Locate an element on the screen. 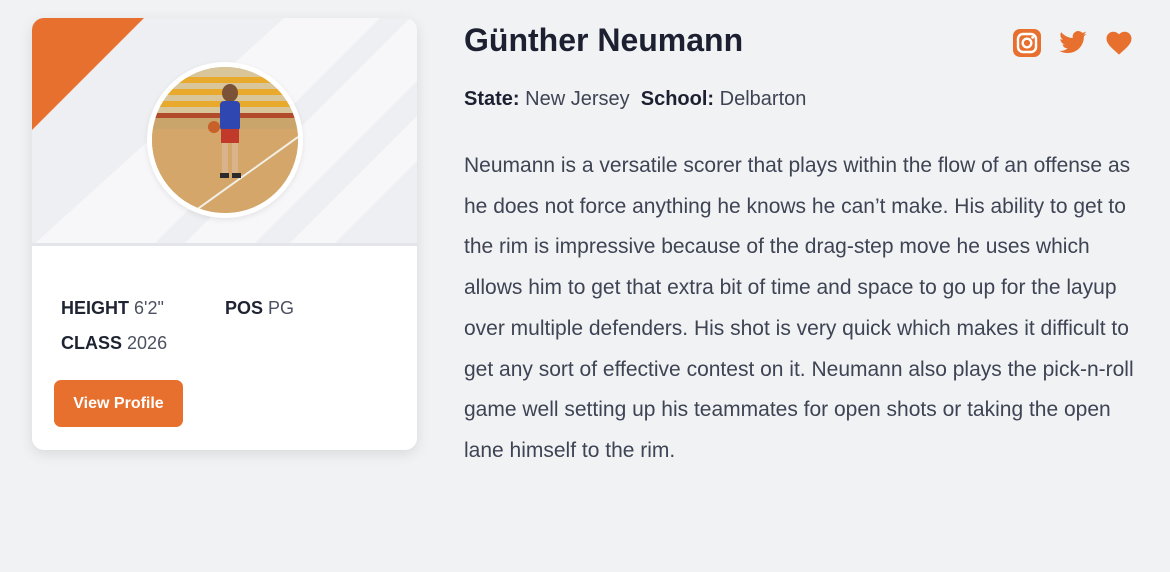  instagram-icon is located at coordinates (1028, 44).